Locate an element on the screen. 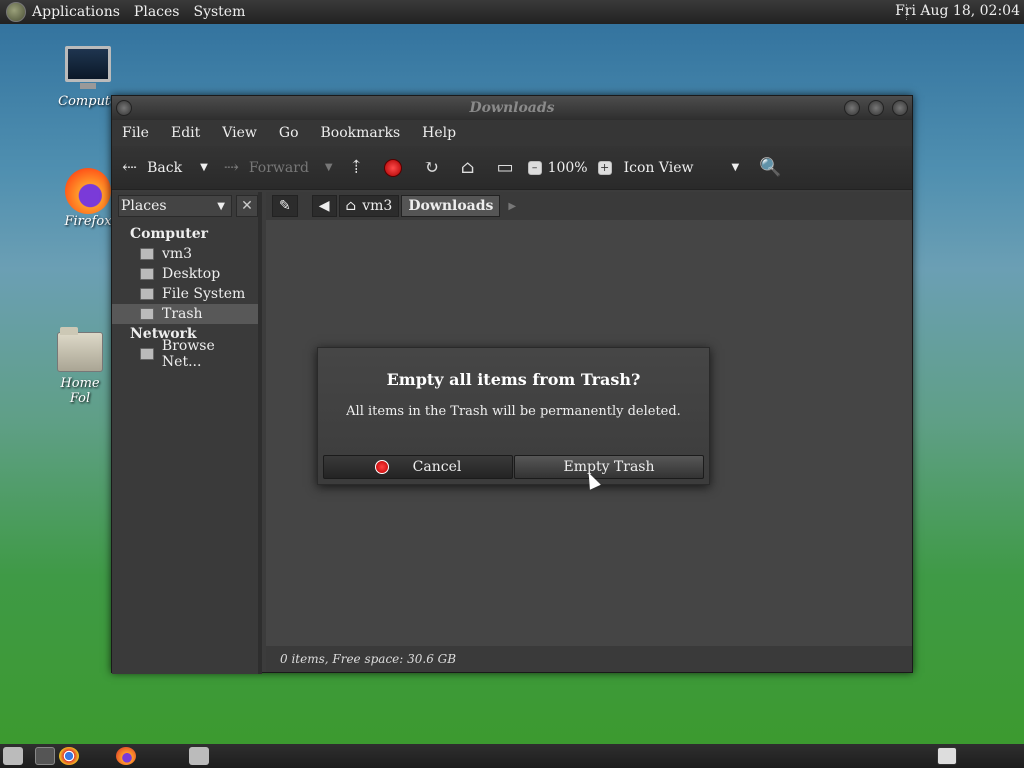  desktop-folder-icon is located at coordinates (147, 274).